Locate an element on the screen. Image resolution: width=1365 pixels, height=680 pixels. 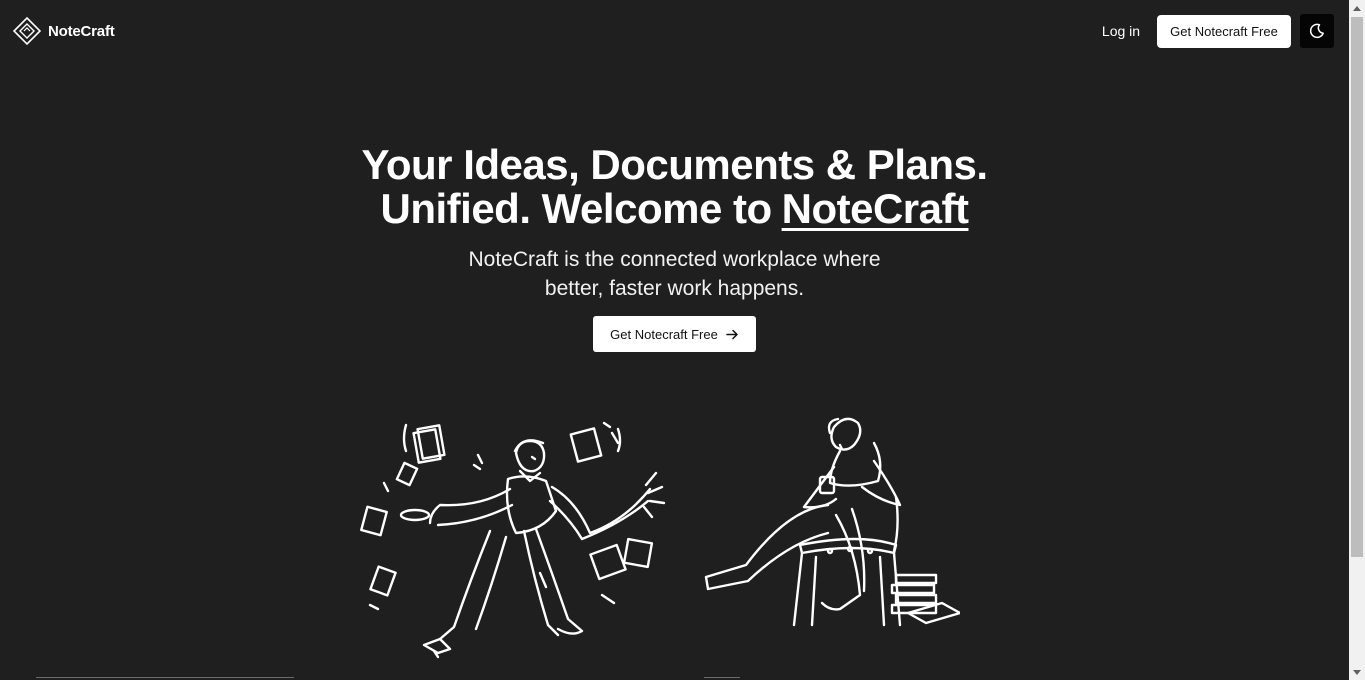
brand-name: NoteCraft is located at coordinates (81, 31).